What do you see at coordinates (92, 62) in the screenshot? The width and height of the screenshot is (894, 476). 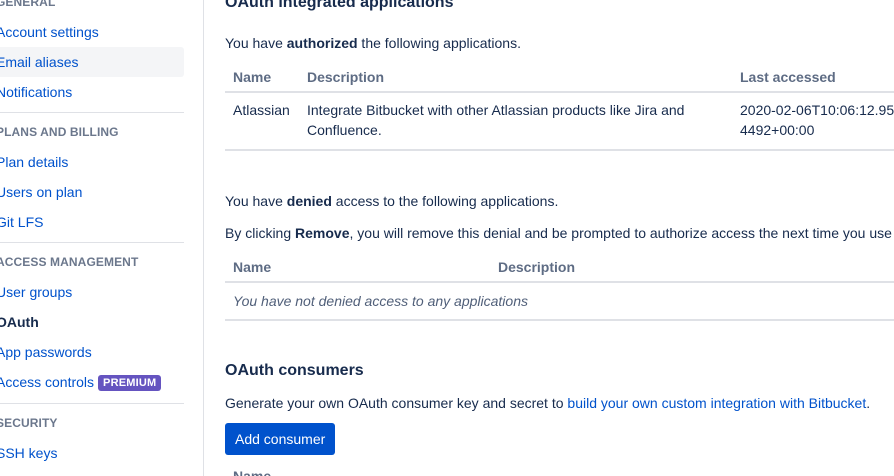 I see `sidebar-item-email-aliases: Email aliases` at bounding box center [92, 62].